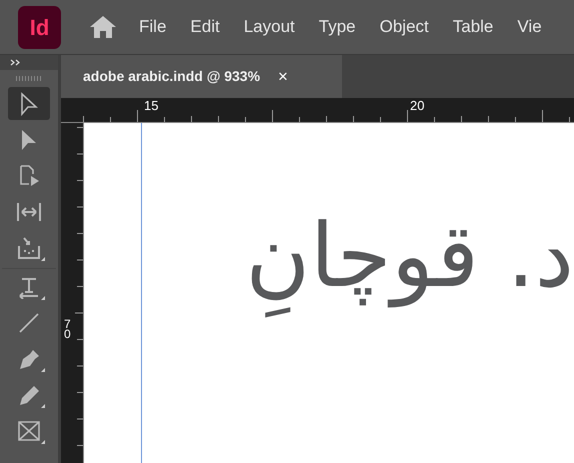 Image resolution: width=574 pixels, height=463 pixels. Describe the element at coordinates (473, 27) in the screenshot. I see `menu-item: Table` at that location.